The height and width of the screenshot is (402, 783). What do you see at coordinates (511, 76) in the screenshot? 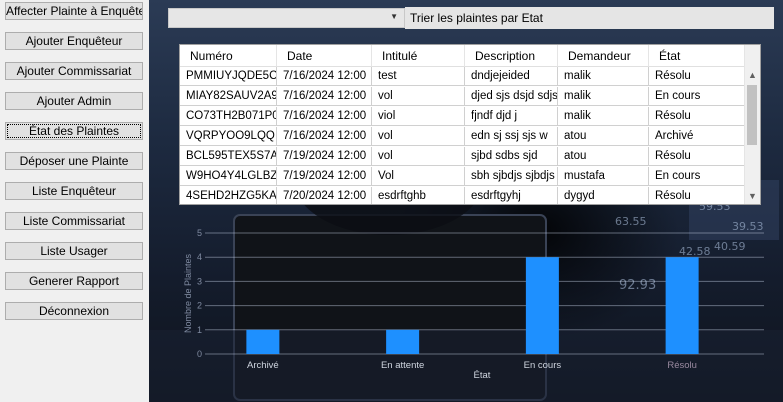
I see `table-cell-description: dndjejeided` at bounding box center [511, 76].